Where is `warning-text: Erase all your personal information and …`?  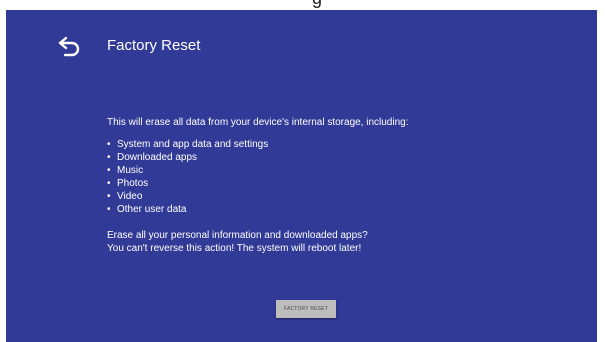 warning-text: Erase all your personal information and … is located at coordinates (337, 242).